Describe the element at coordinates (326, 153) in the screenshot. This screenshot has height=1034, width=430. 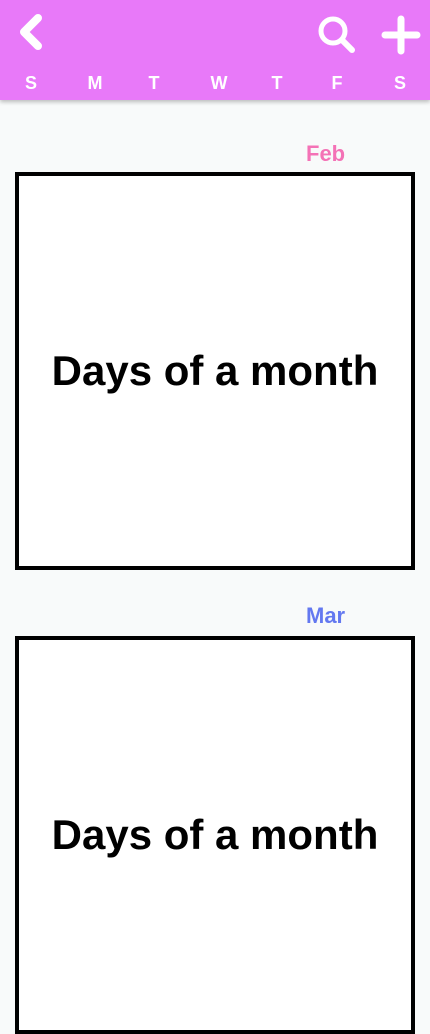
I see `month-label-feb: Feb` at that location.